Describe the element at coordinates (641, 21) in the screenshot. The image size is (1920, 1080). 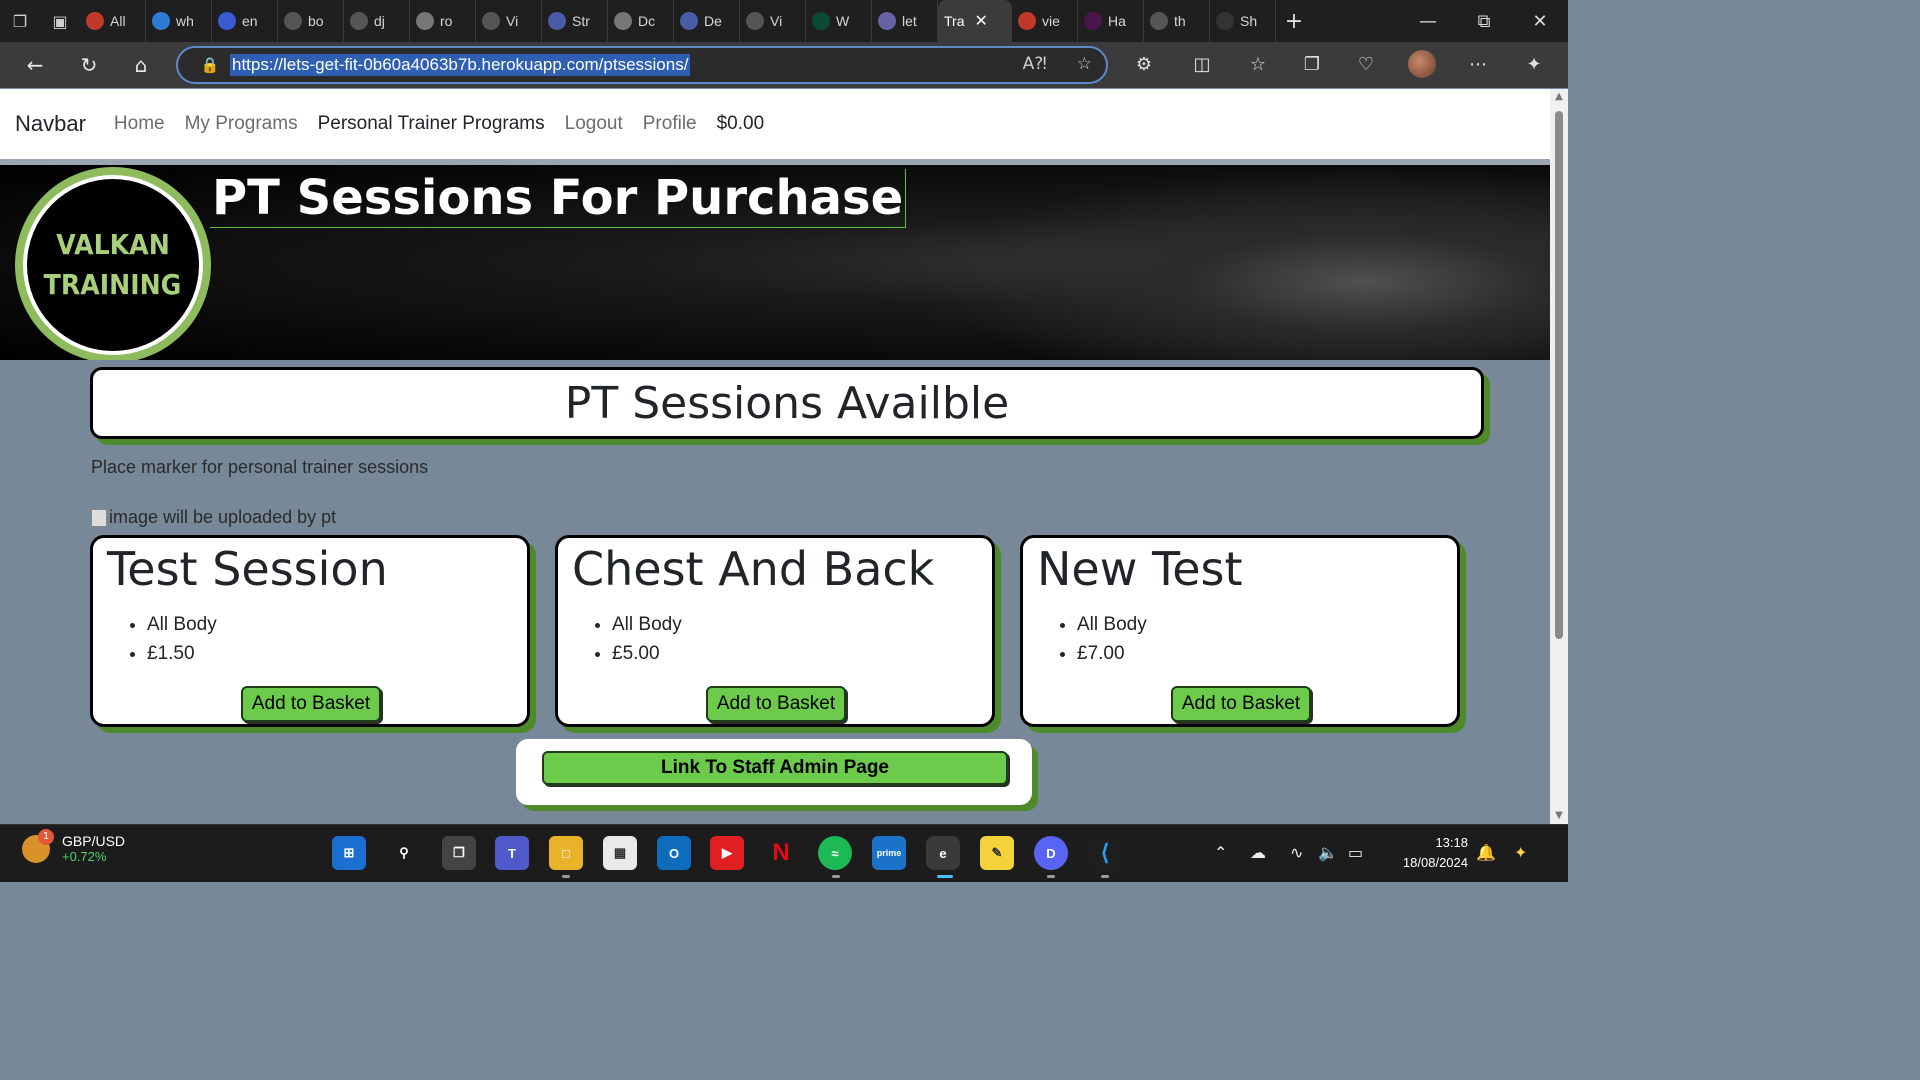
I see `browser-tab: Dc` at that location.